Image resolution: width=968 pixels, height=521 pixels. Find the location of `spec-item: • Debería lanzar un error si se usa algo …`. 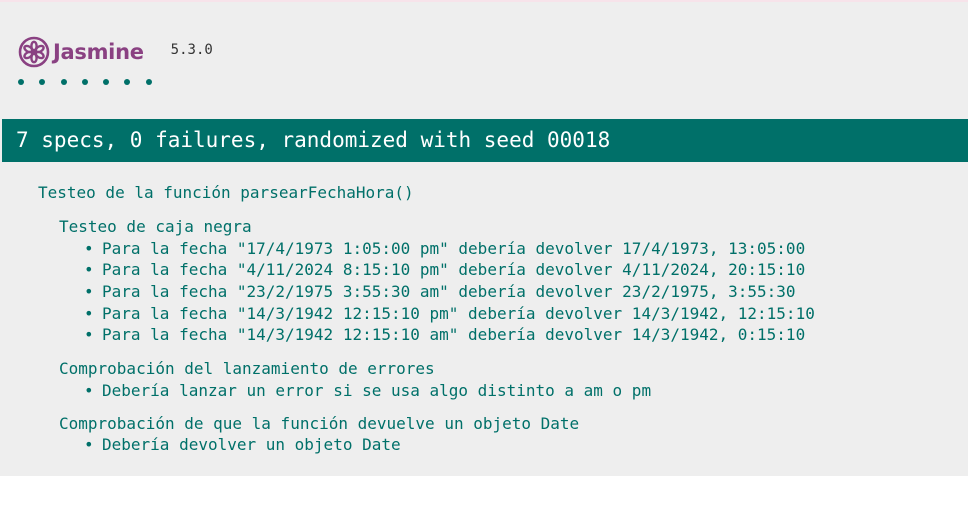

spec-item: • Debería lanzar un error si se usa algo … is located at coordinates (367, 391).